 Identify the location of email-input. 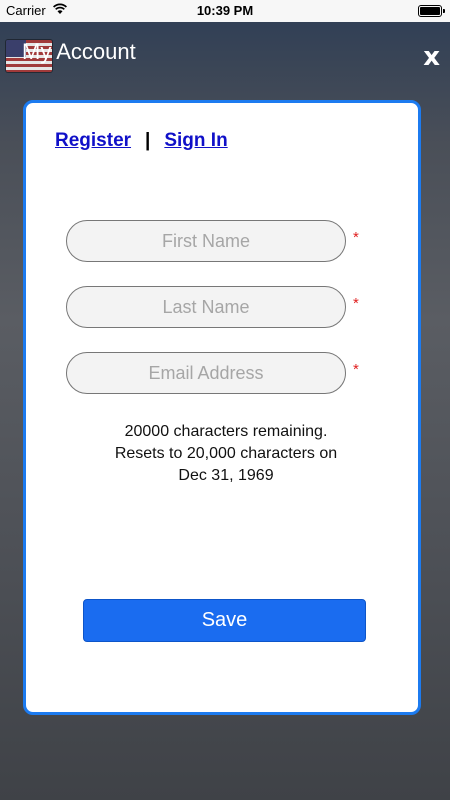
(206, 373).